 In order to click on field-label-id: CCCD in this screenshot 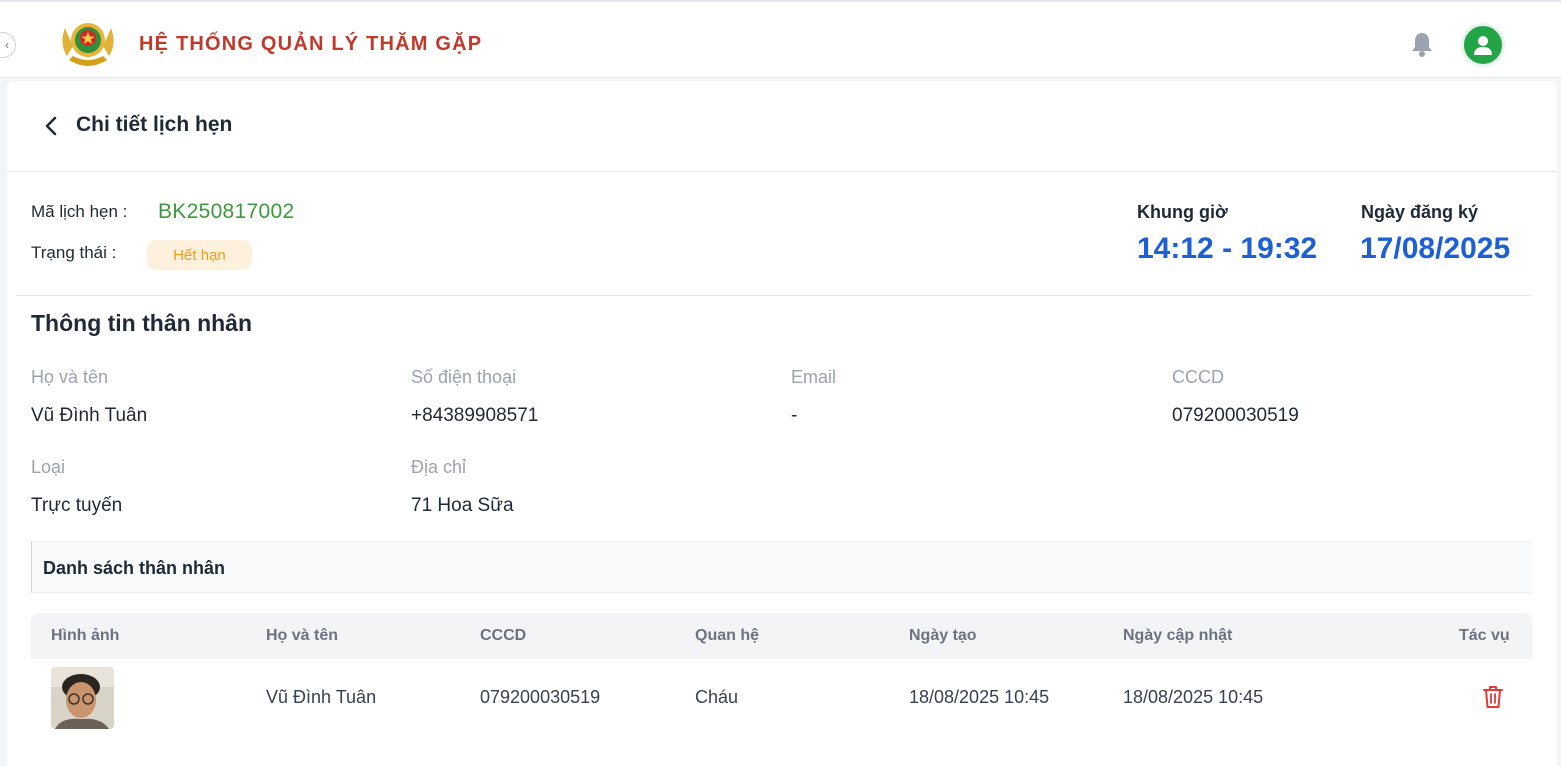, I will do `click(1198, 377)`.